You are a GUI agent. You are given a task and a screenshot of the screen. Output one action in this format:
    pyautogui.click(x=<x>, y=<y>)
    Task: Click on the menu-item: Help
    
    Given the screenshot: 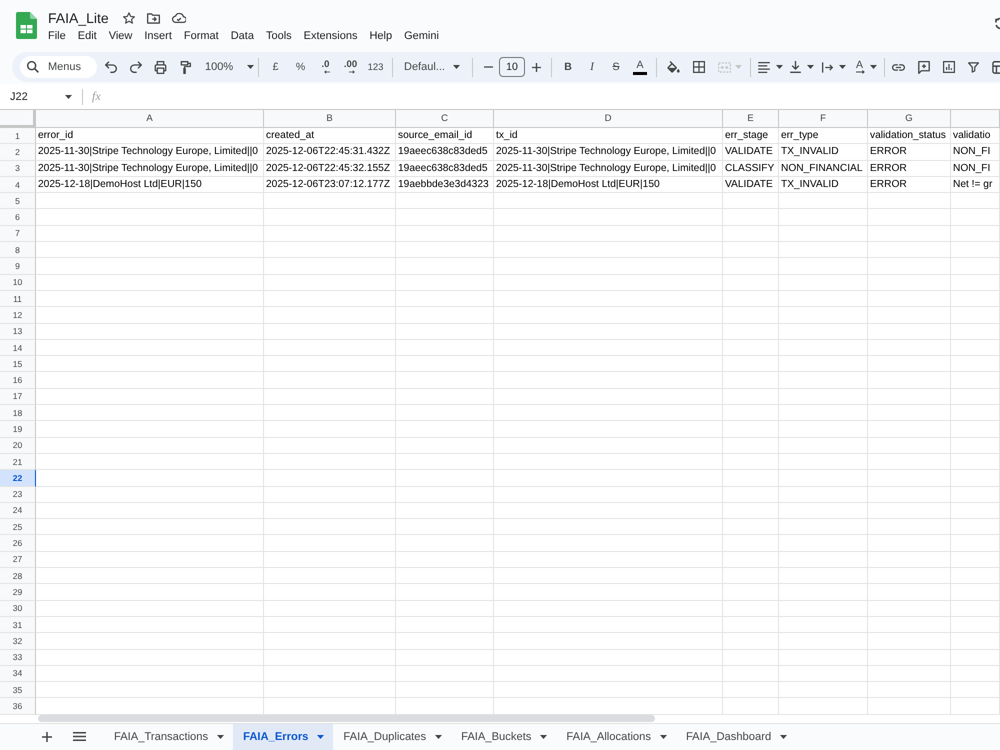 What is the action you would take?
    pyautogui.click(x=380, y=36)
    